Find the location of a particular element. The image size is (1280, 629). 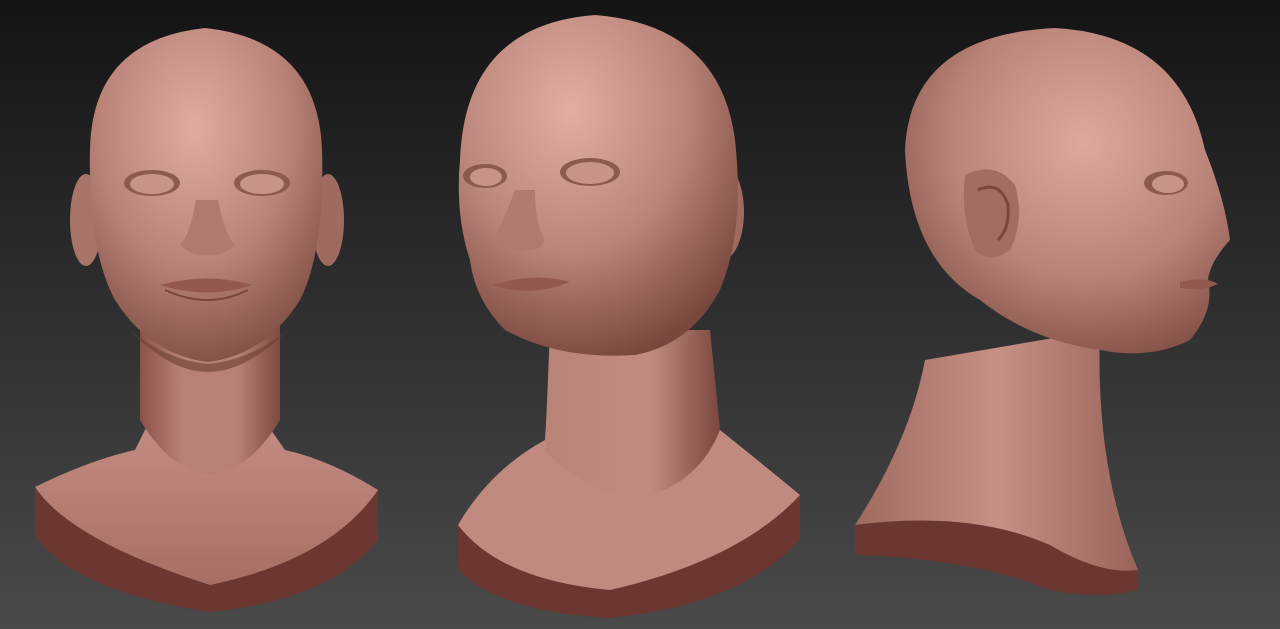

mouth is located at coordinates (1199, 284).